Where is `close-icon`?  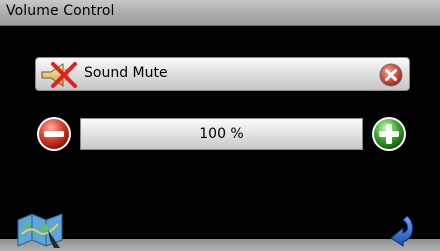 close-icon is located at coordinates (391, 75).